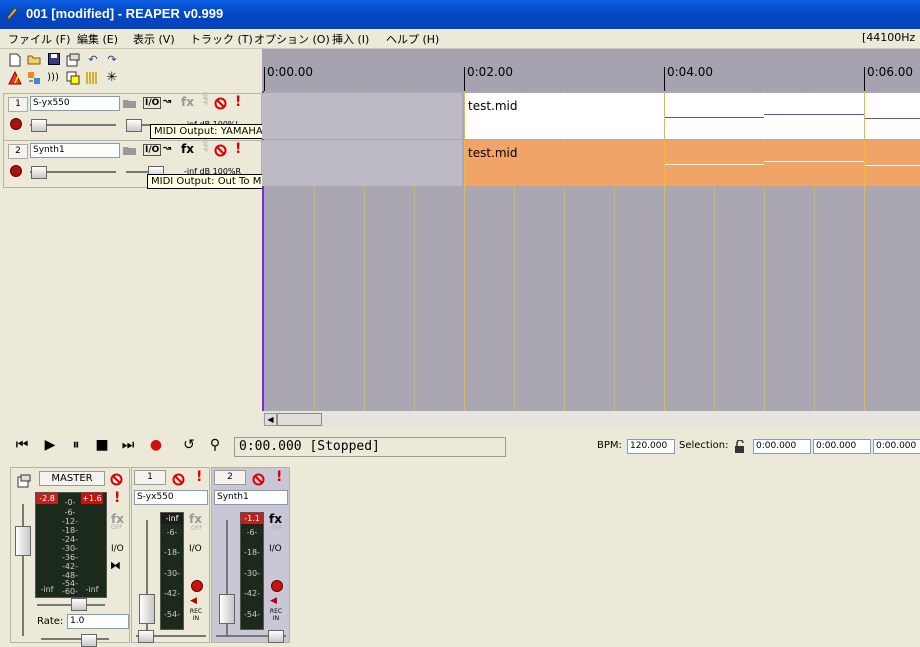  What do you see at coordinates (814, 251) in the screenshot?
I see `grid-line` at bounding box center [814, 251].